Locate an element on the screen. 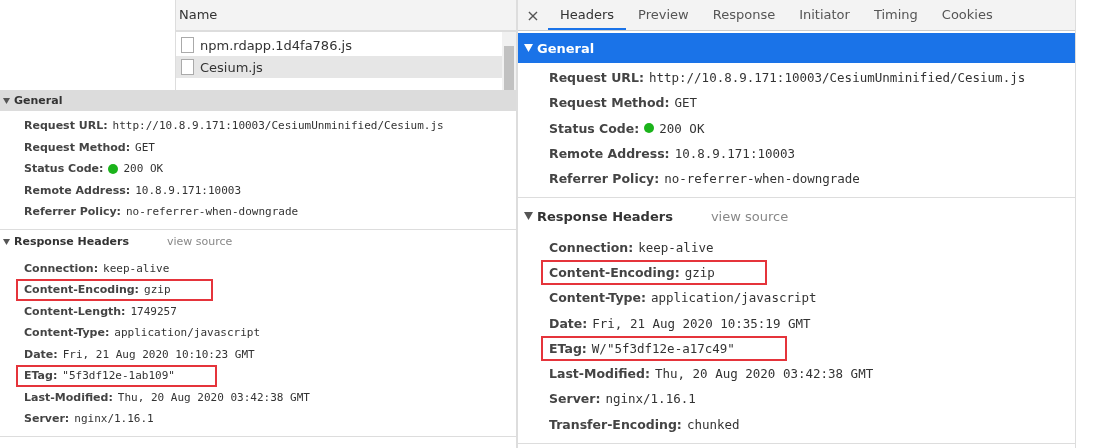  tab: Headers is located at coordinates (587, 15).